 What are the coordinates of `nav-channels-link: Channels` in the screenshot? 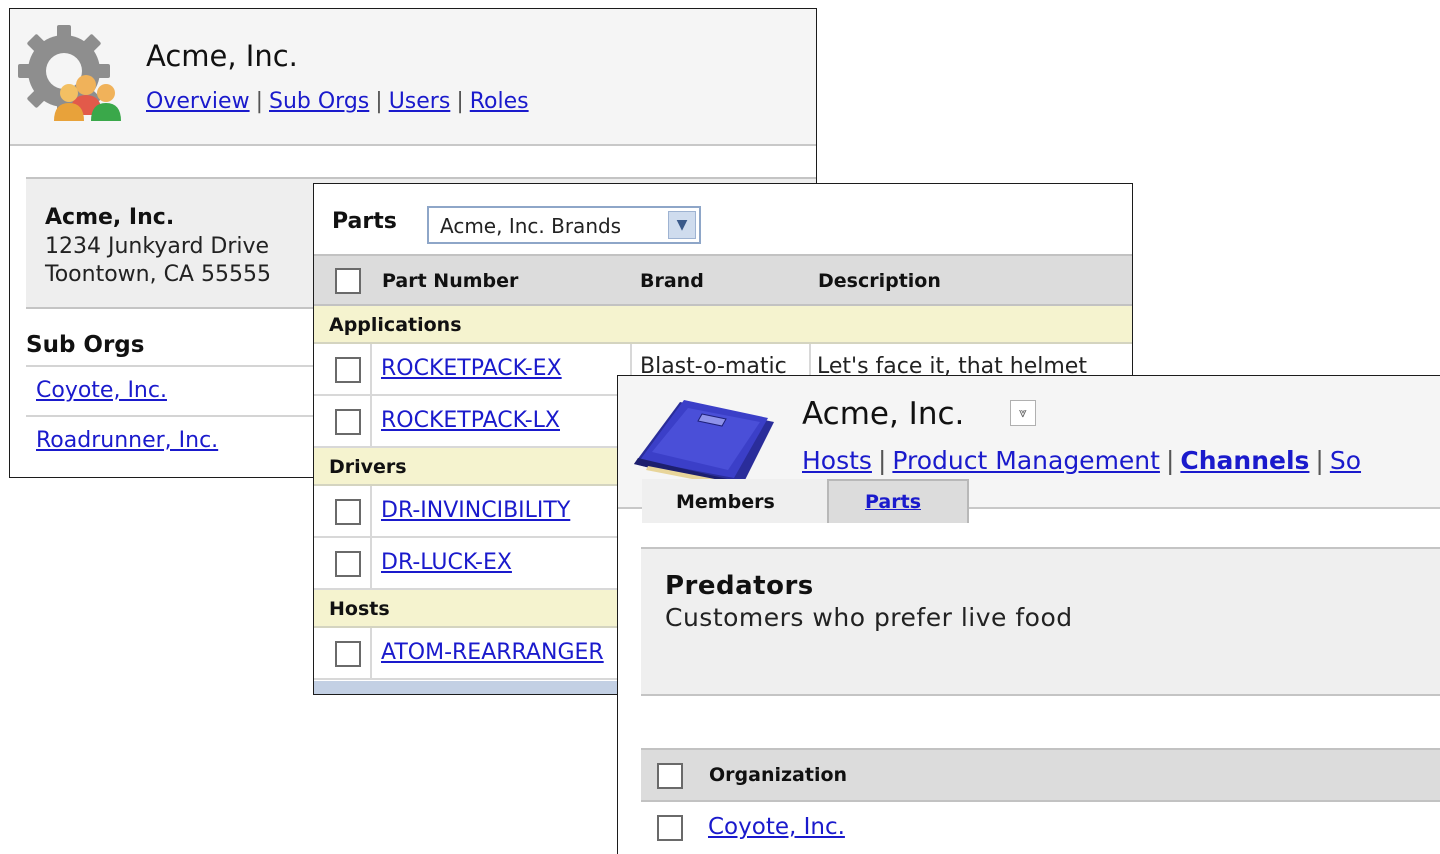 It's located at (1244, 460).